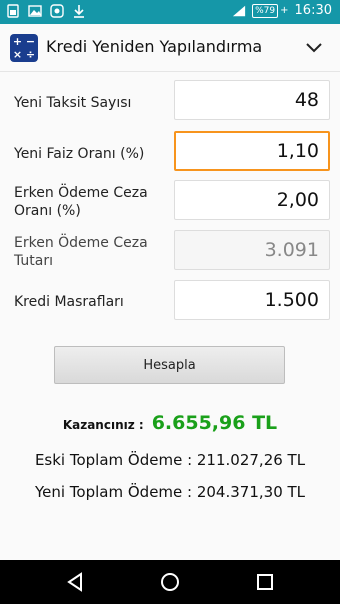 The height and width of the screenshot is (604, 340). Describe the element at coordinates (13, 11) in the screenshot. I see `sim-icon` at that location.